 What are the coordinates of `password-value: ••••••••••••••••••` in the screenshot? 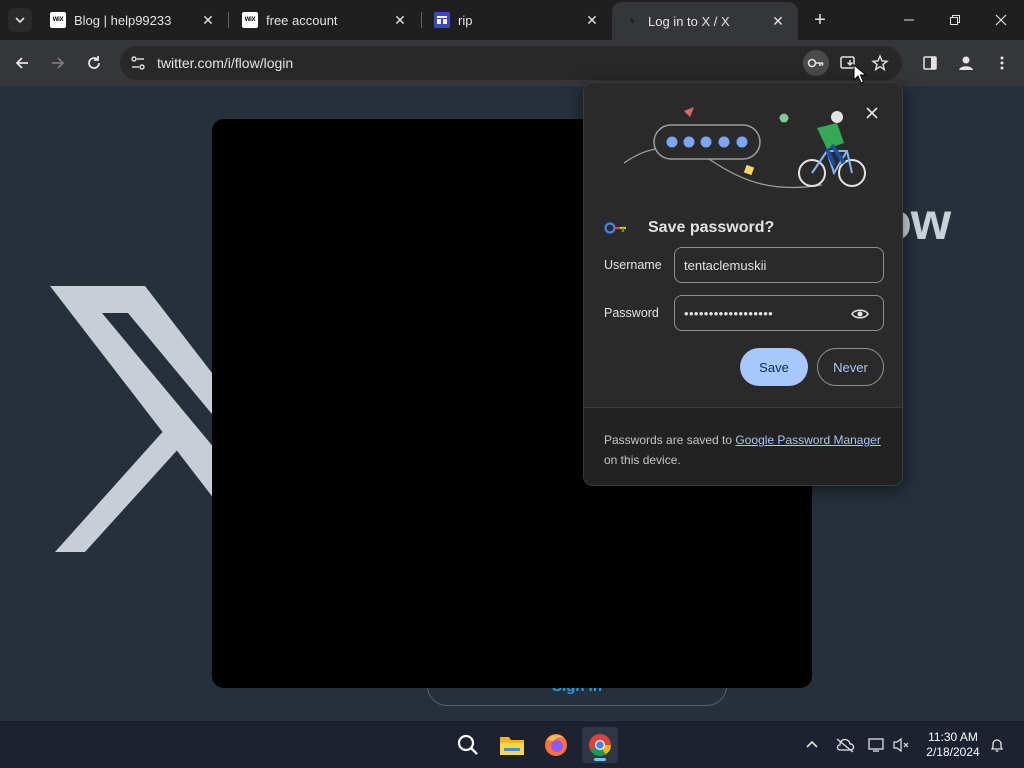 It's located at (729, 313).